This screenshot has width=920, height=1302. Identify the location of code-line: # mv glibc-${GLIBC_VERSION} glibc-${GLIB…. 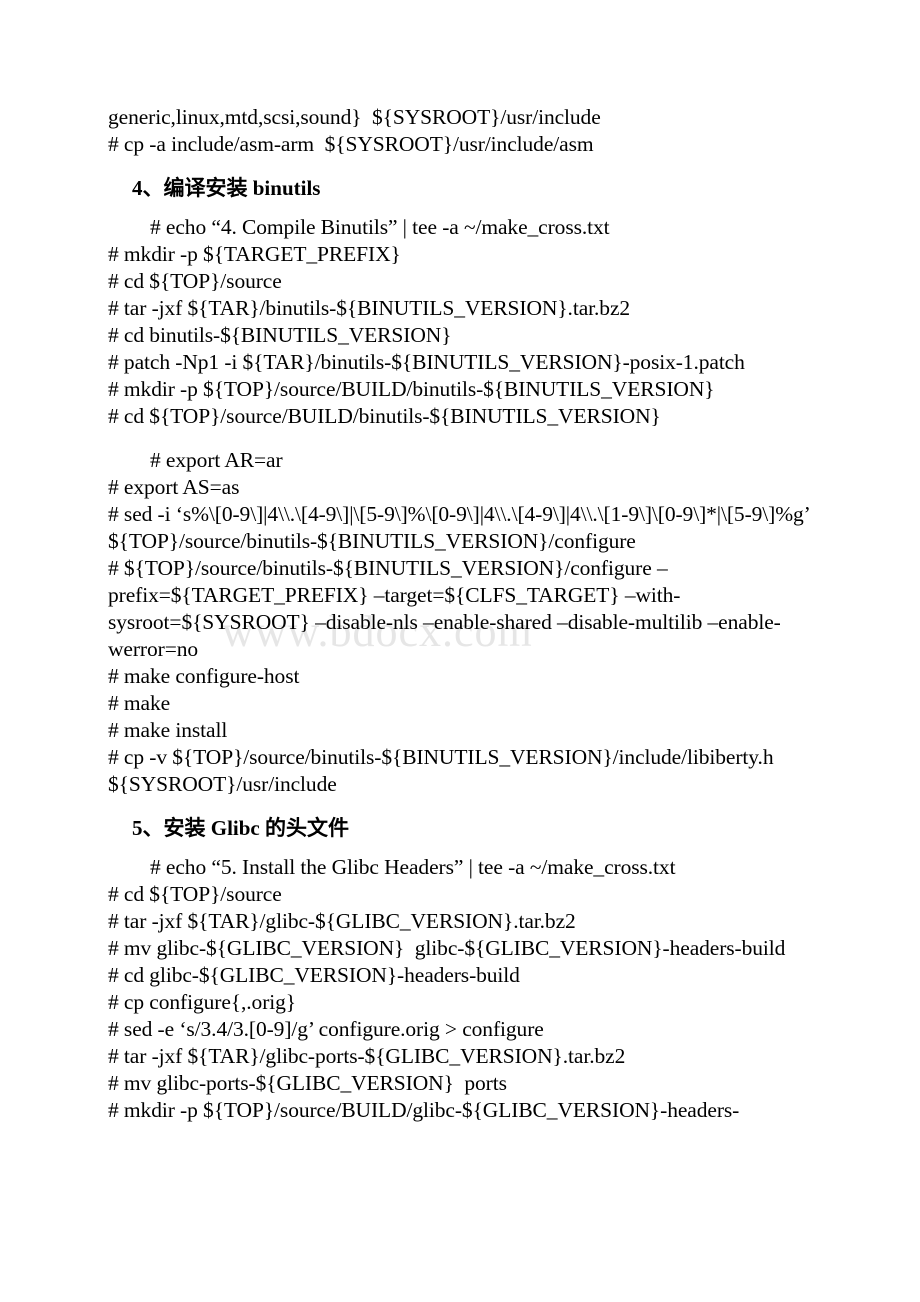
(447, 948).